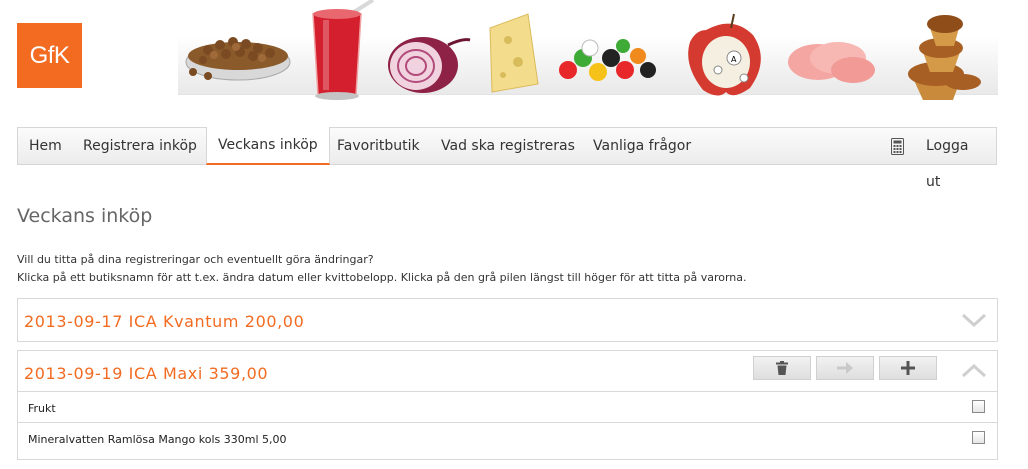  What do you see at coordinates (164, 321) in the screenshot?
I see `purchase-title-link: 2013-09-17 ICA Kvantum 200,00` at bounding box center [164, 321].